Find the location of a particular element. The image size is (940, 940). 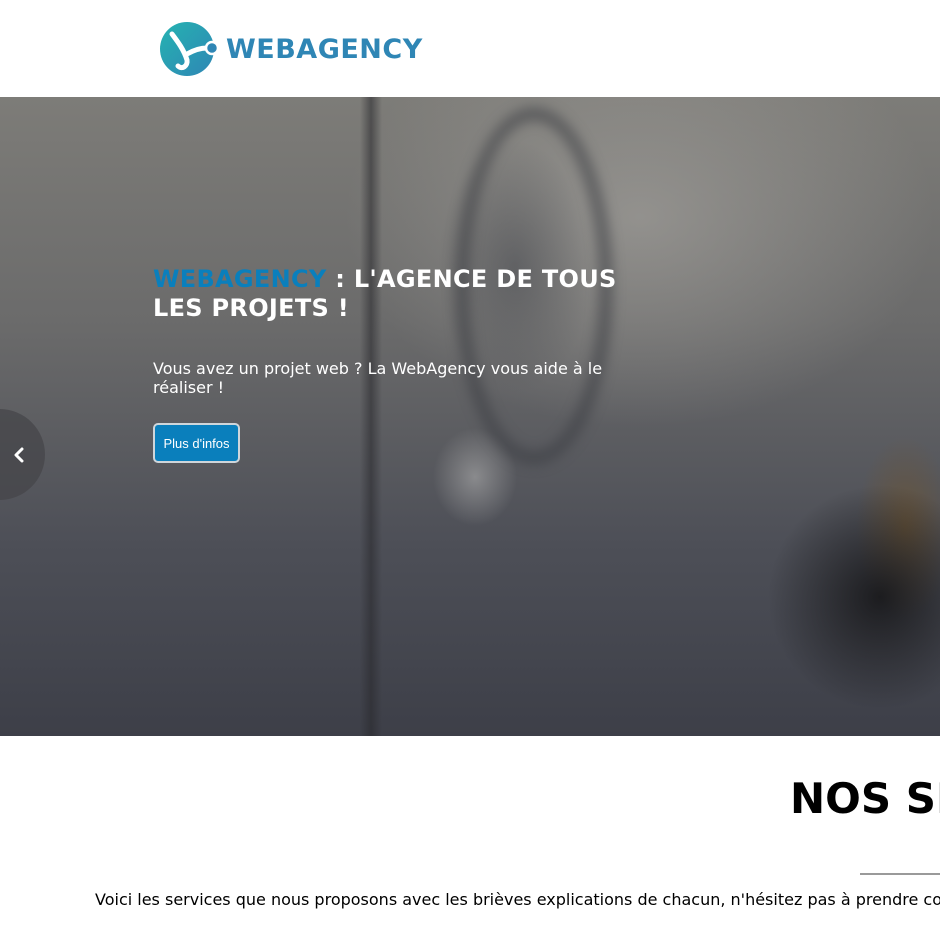

site-header: WEBAGENCY is located at coordinates (470, 48).